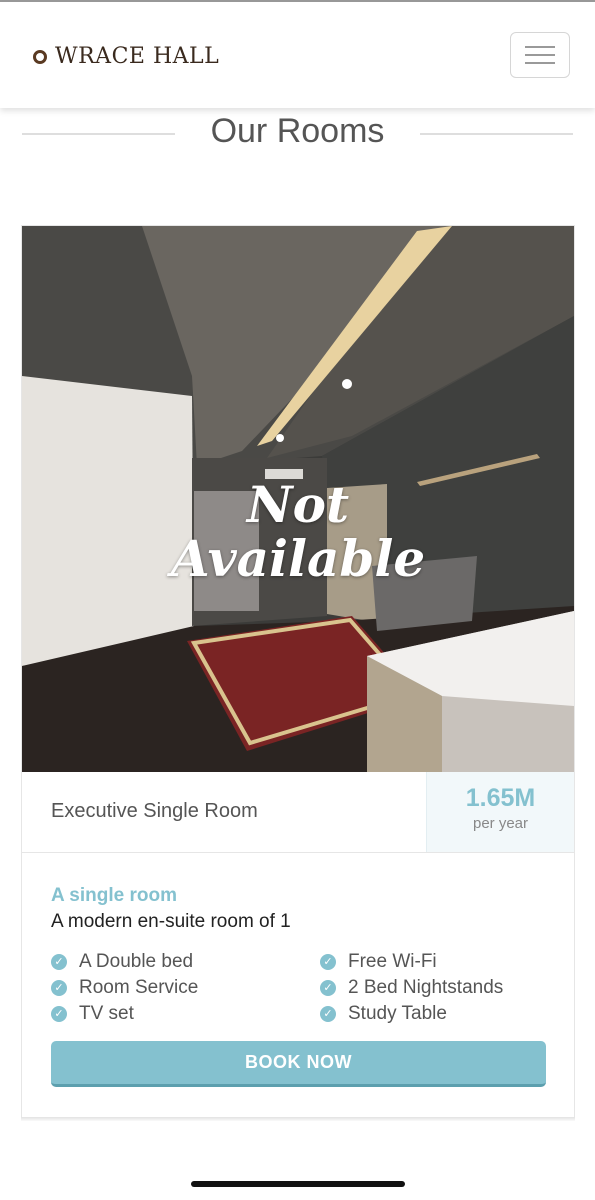 Image resolution: width=595 pixels, height=1200 pixels. I want to click on feature-label: 2 Bed Nightstands, so click(426, 987).